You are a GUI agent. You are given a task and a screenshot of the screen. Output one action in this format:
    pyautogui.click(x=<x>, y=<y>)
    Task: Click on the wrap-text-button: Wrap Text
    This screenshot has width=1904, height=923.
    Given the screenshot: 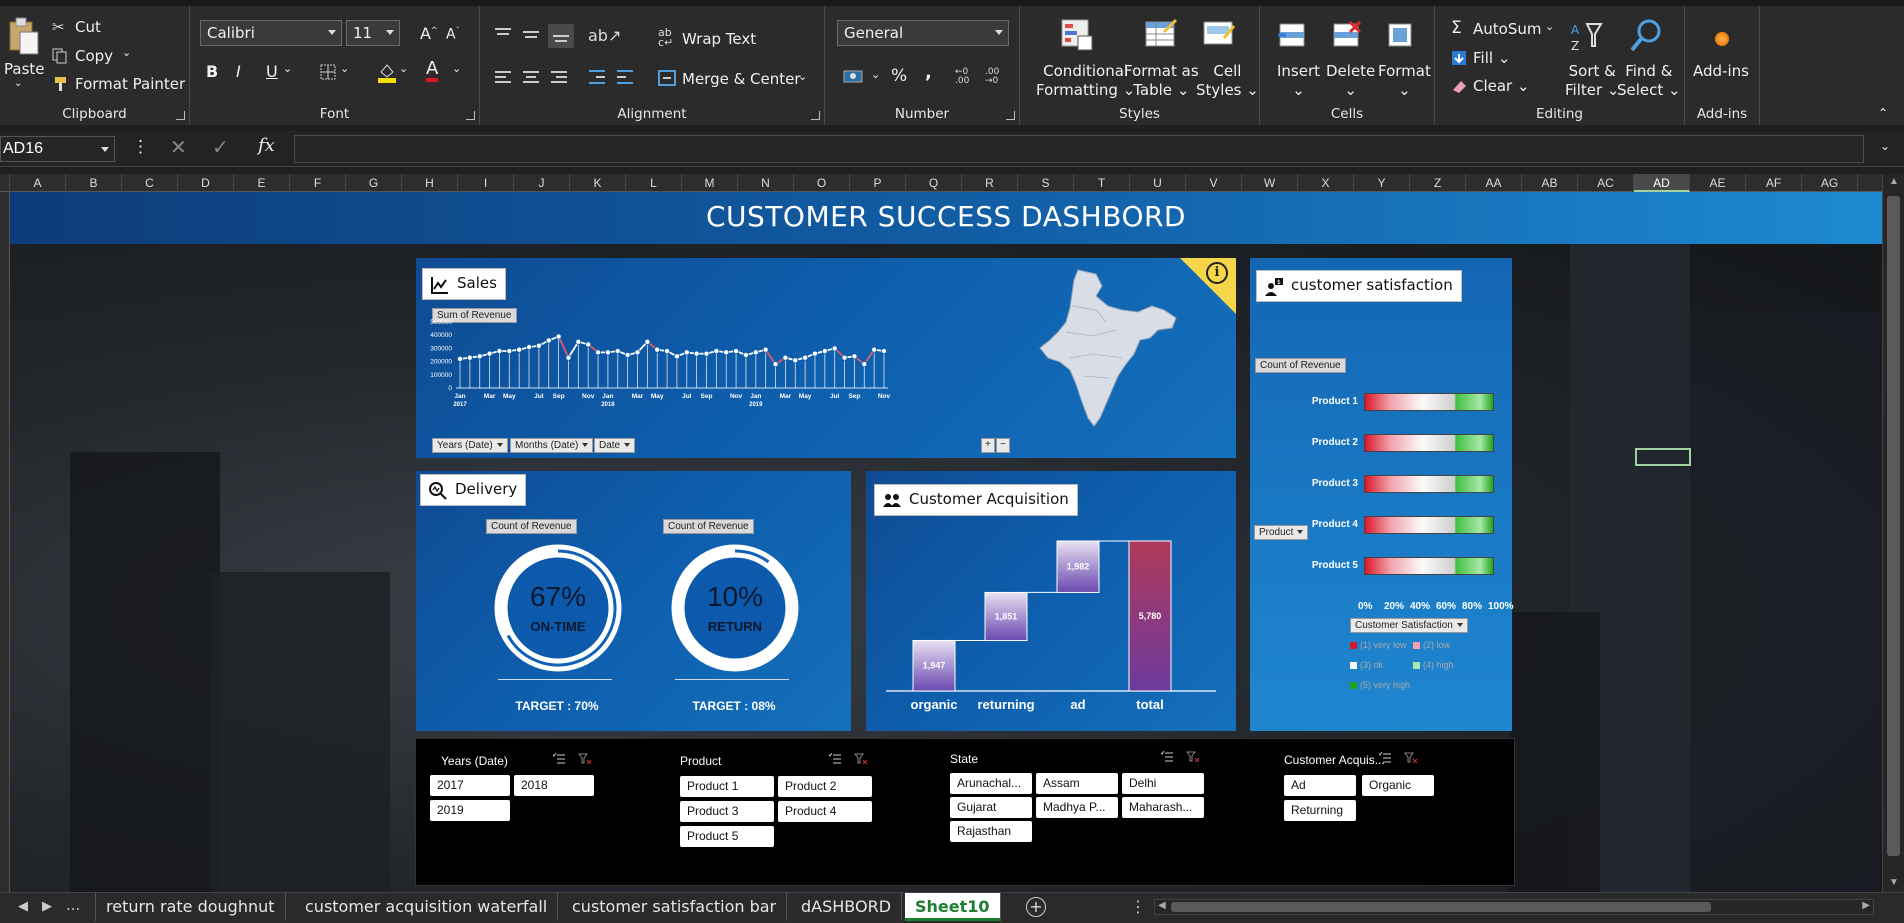 What is the action you would take?
    pyautogui.click(x=719, y=39)
    